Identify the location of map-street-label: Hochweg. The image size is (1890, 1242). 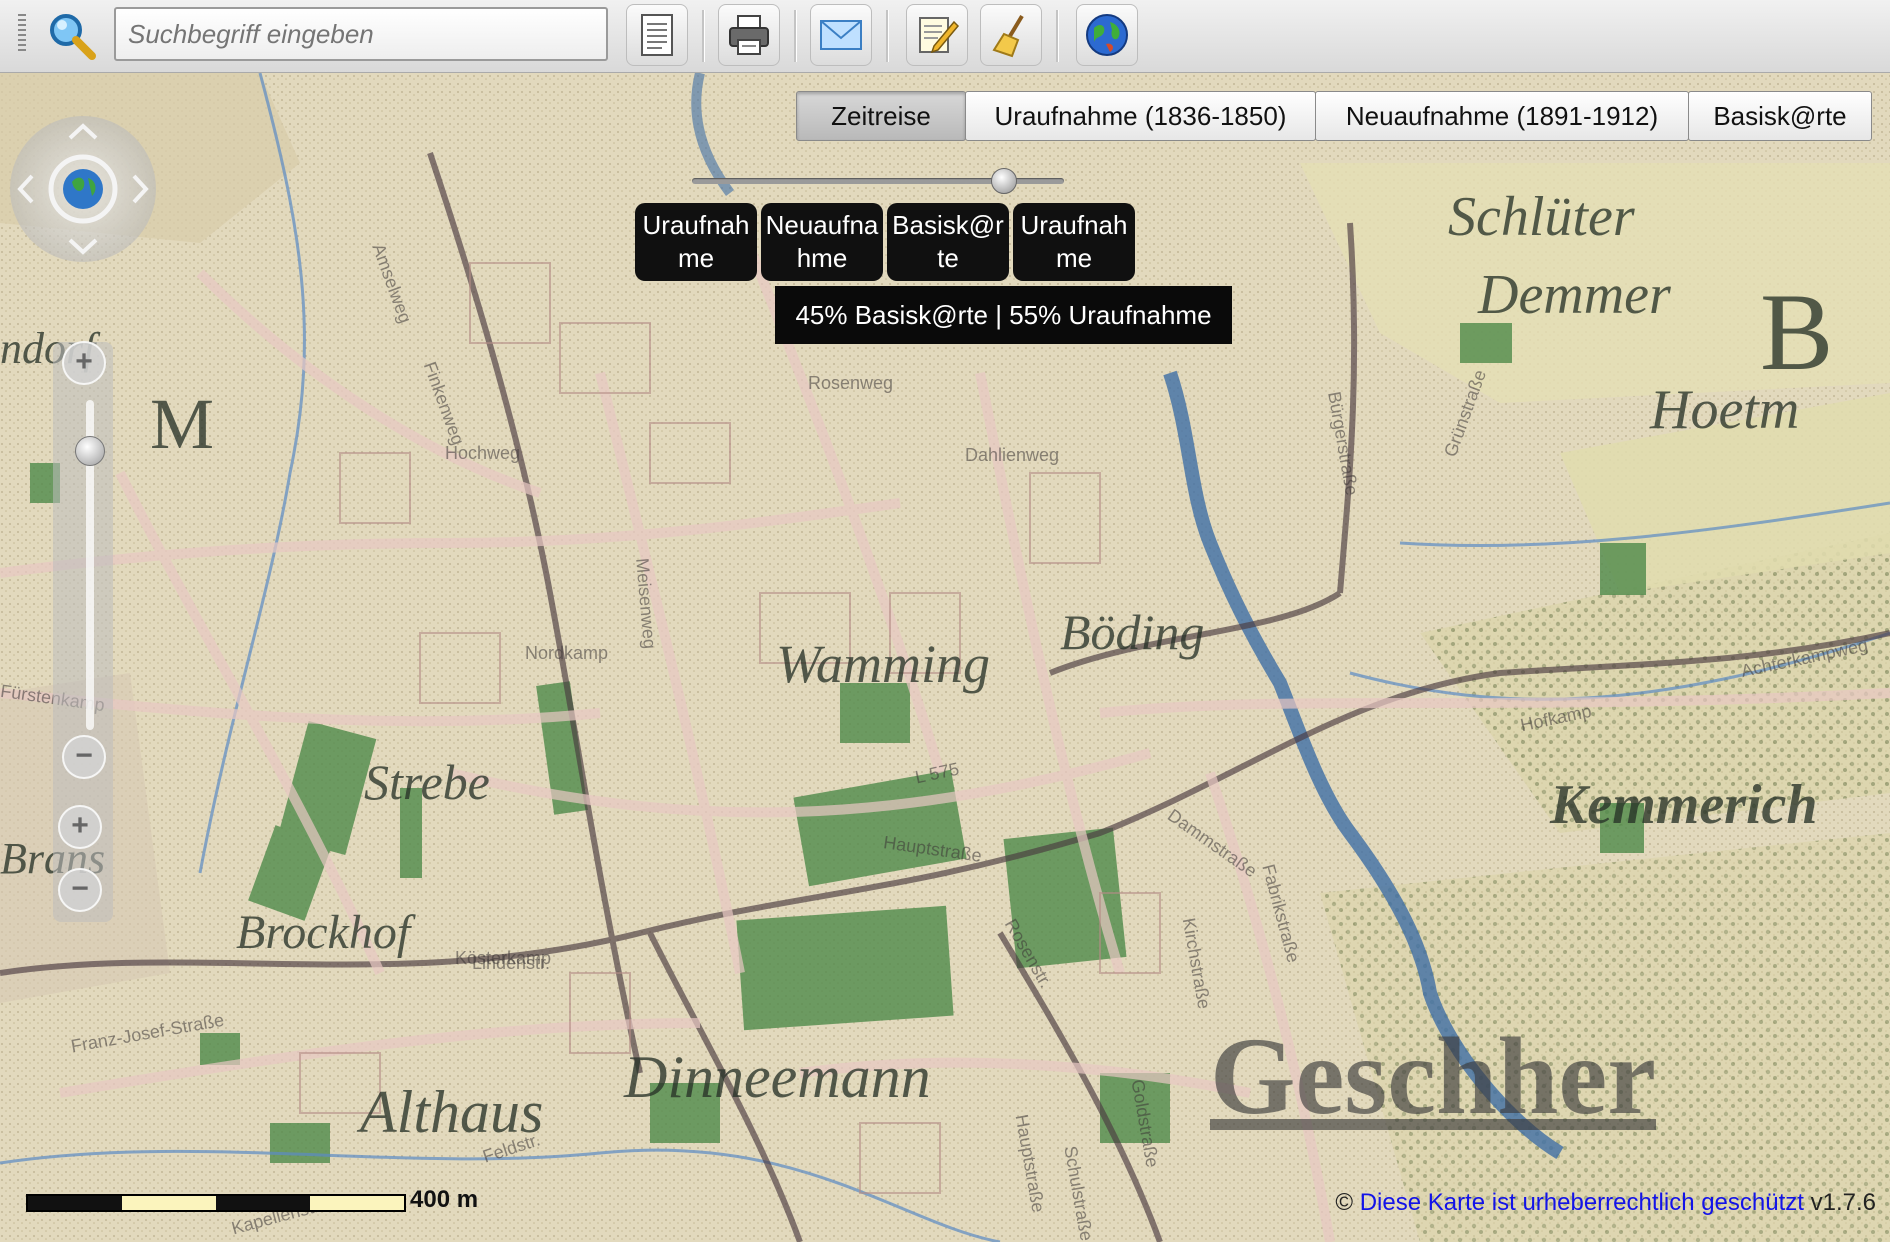
(483, 453).